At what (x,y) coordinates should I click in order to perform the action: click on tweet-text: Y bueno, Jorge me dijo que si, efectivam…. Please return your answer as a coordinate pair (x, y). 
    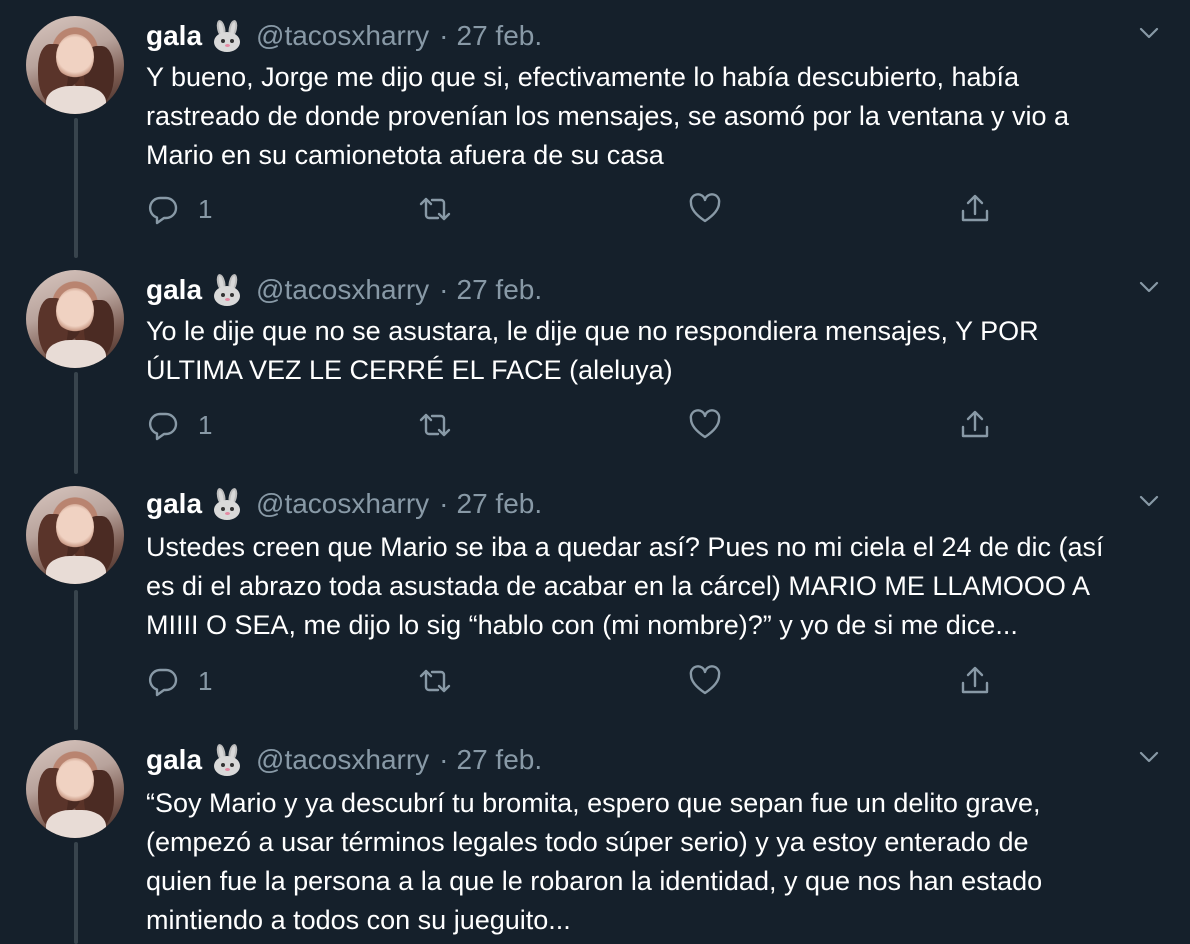
    Looking at the image, I should click on (608, 116).